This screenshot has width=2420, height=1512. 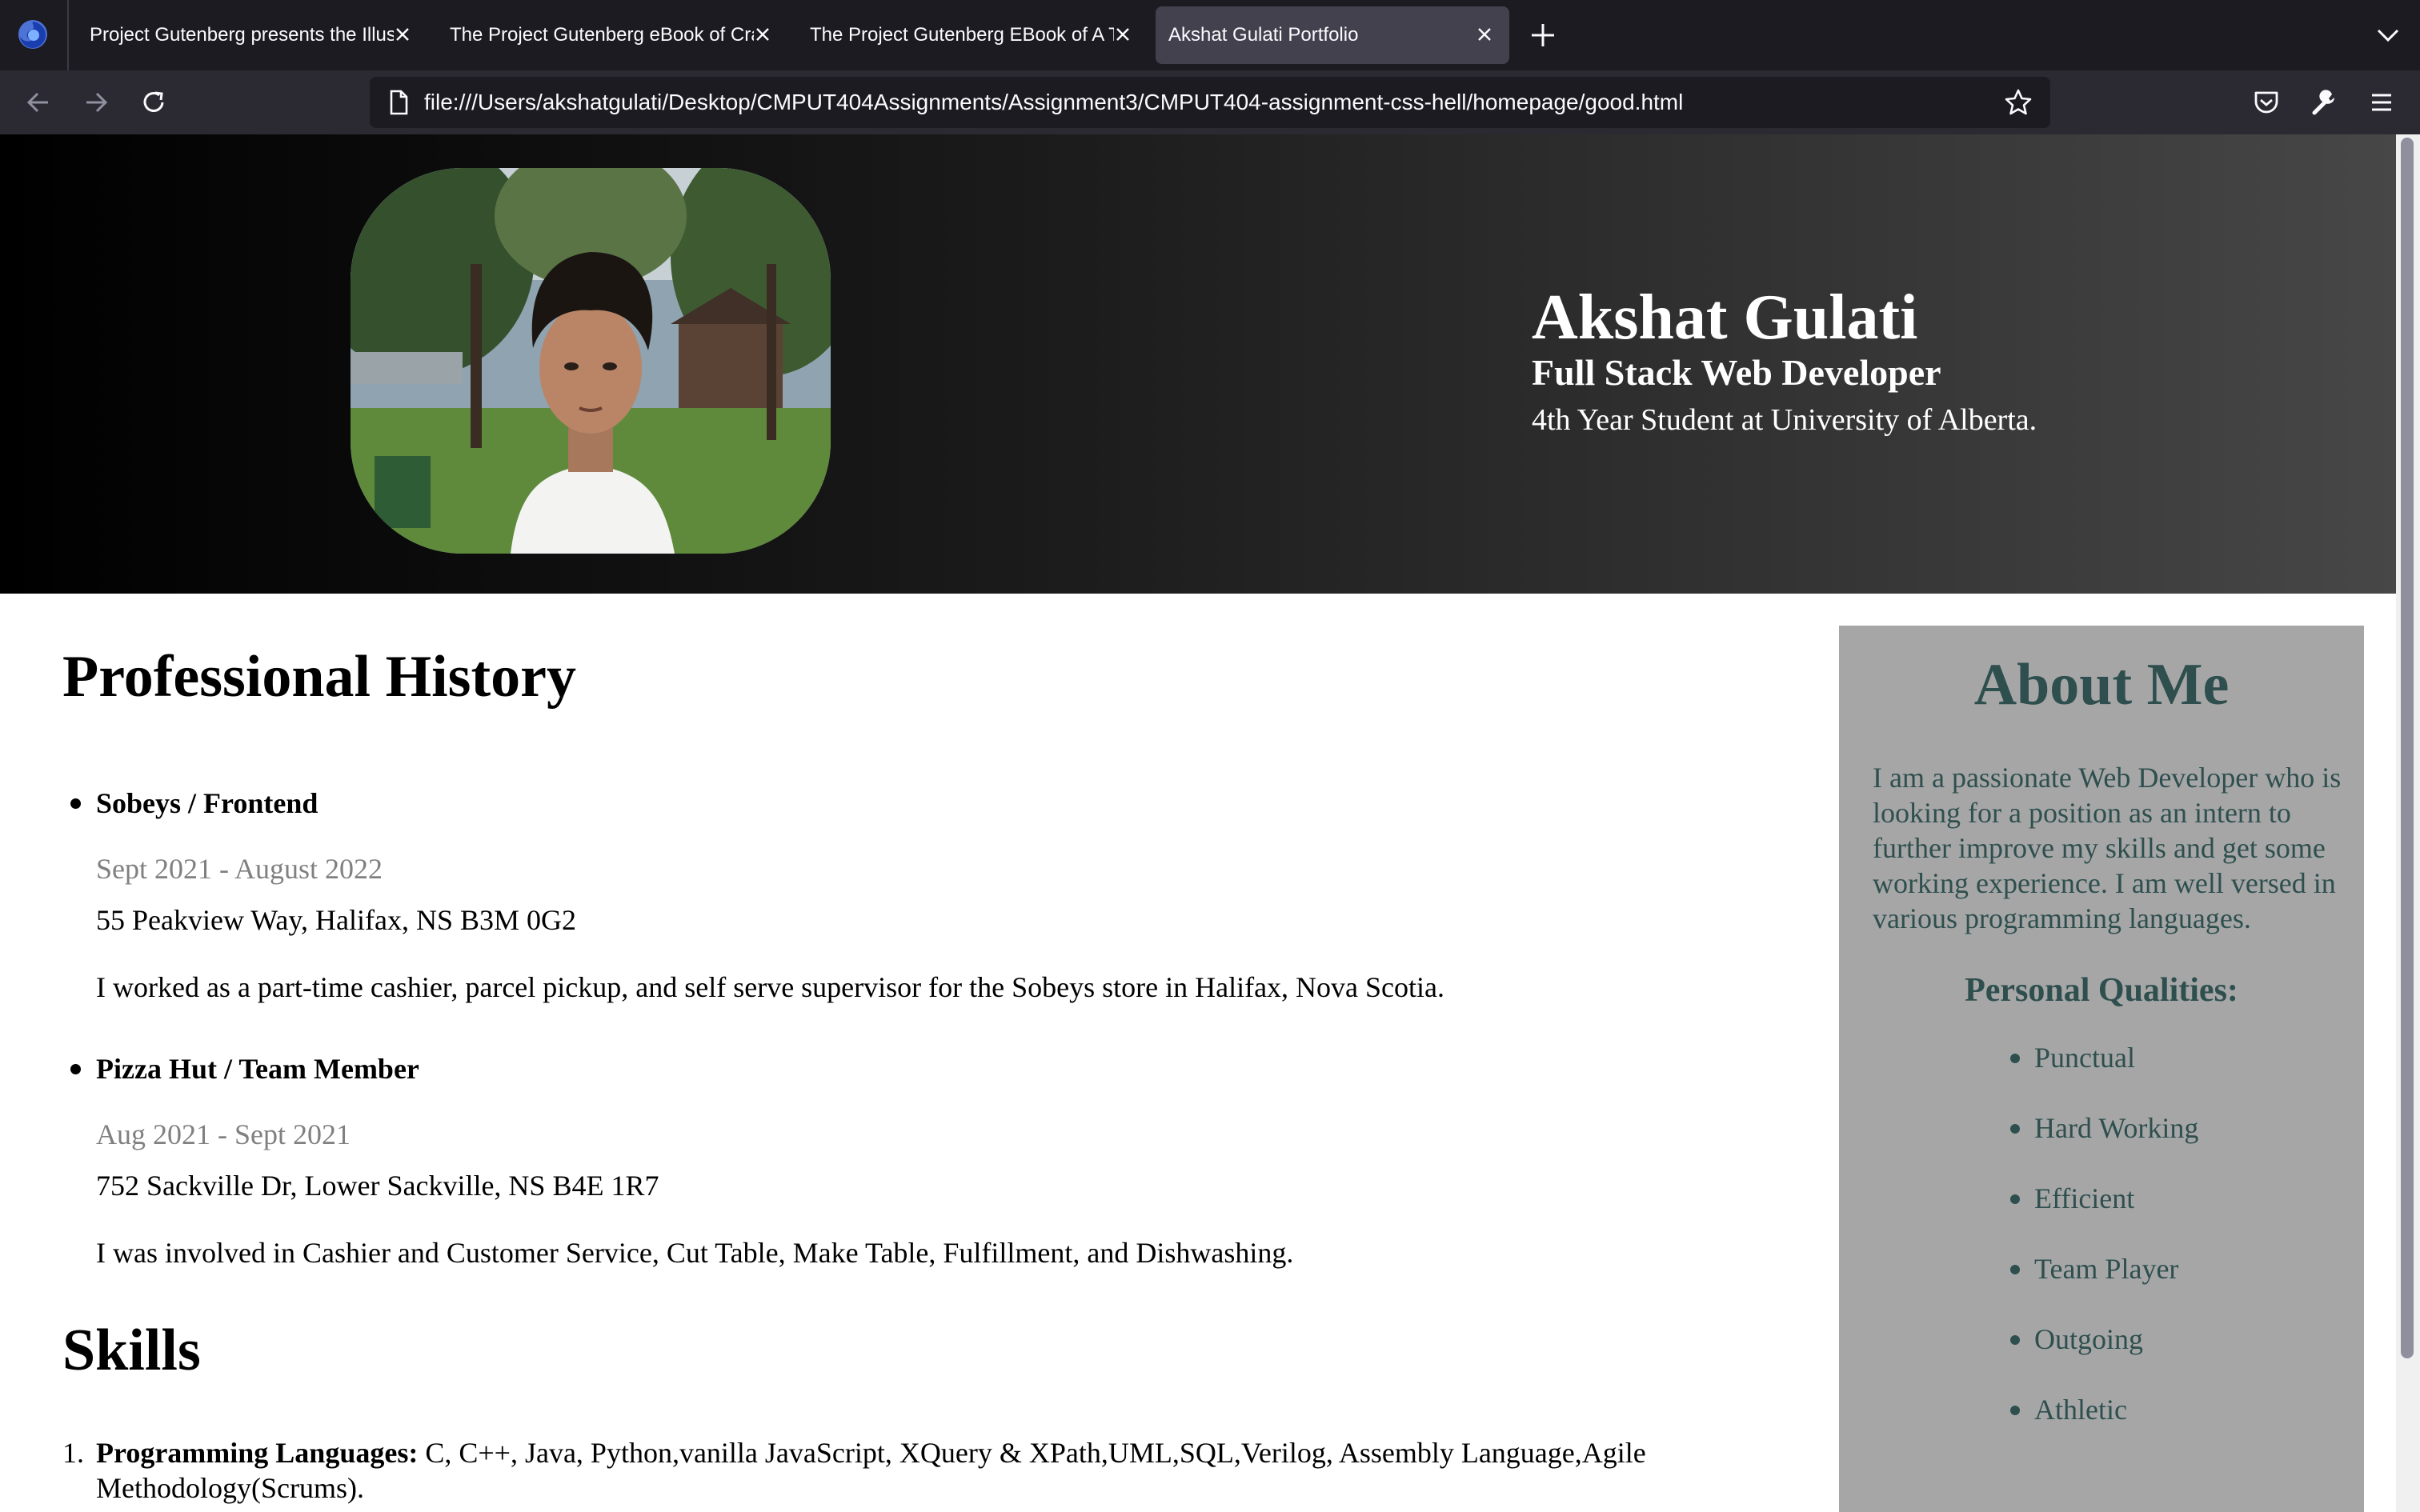 What do you see at coordinates (399, 102) in the screenshot?
I see `page-icon` at bounding box center [399, 102].